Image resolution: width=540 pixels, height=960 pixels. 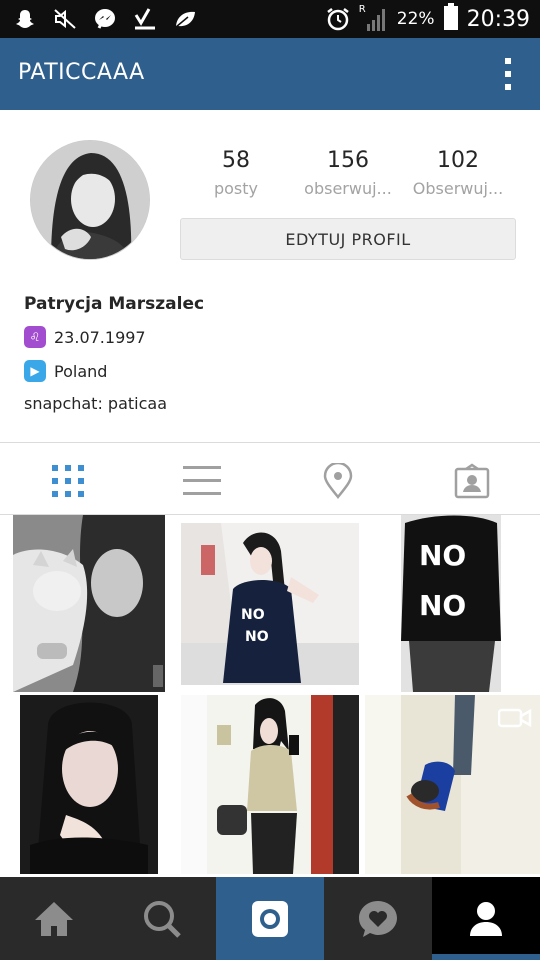 What do you see at coordinates (338, 19) in the screenshot?
I see `alarm-icon` at bounding box center [338, 19].